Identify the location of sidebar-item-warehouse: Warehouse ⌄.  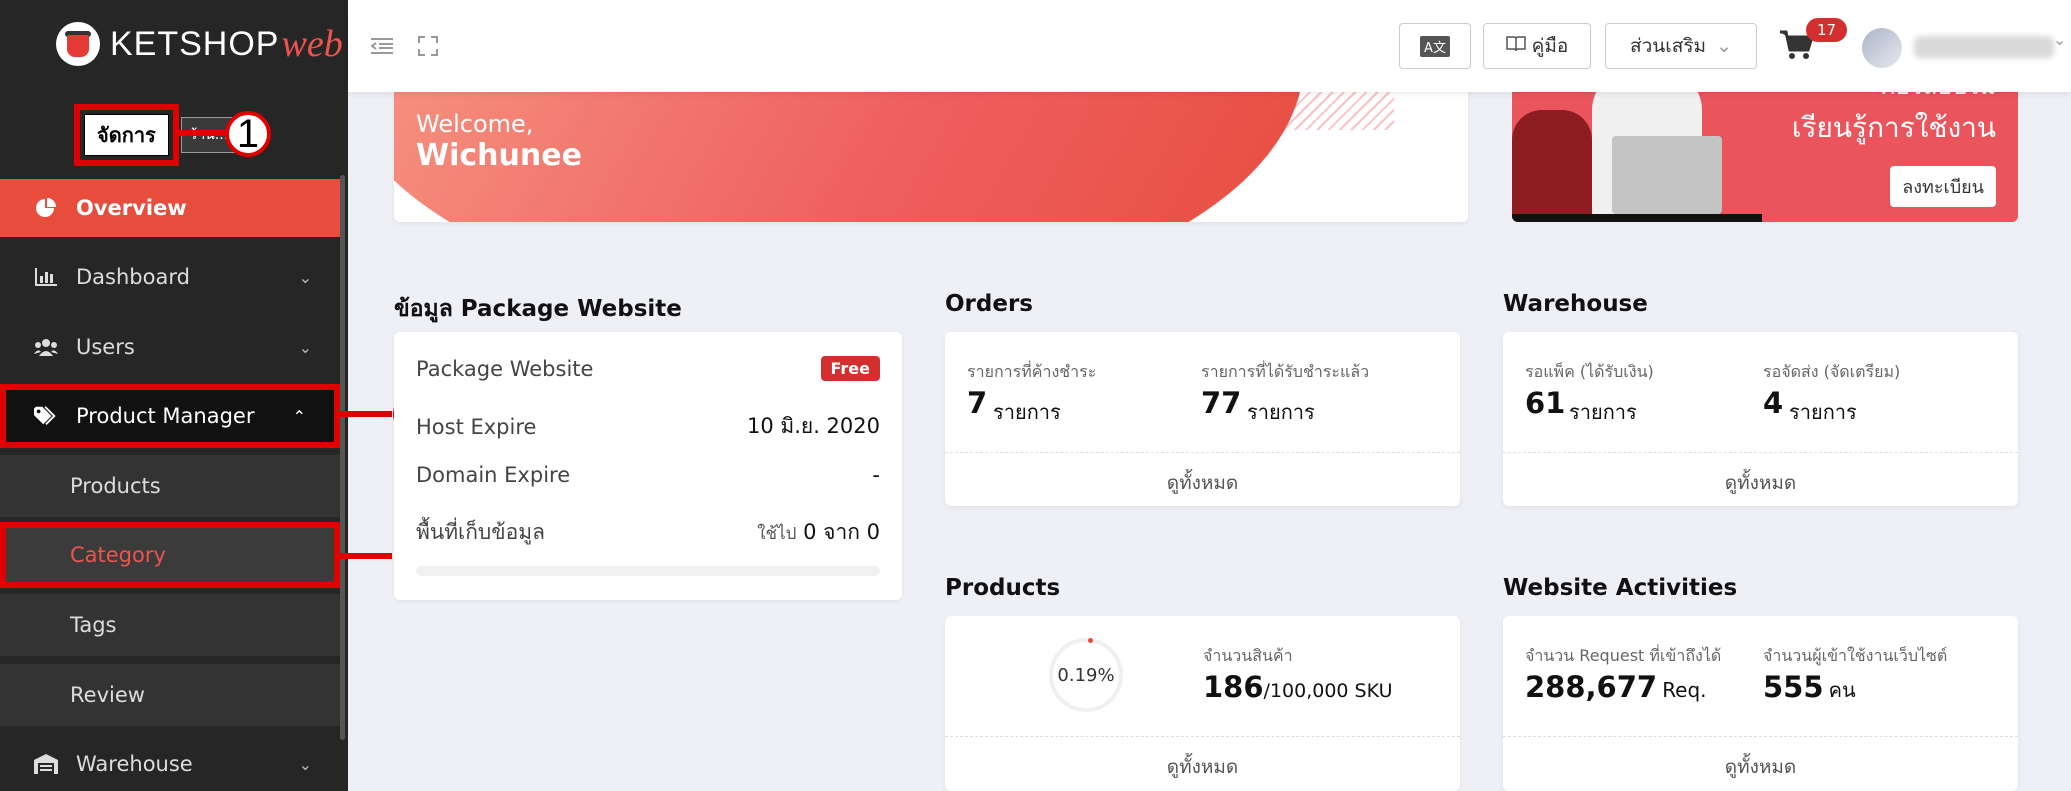
(170, 763).